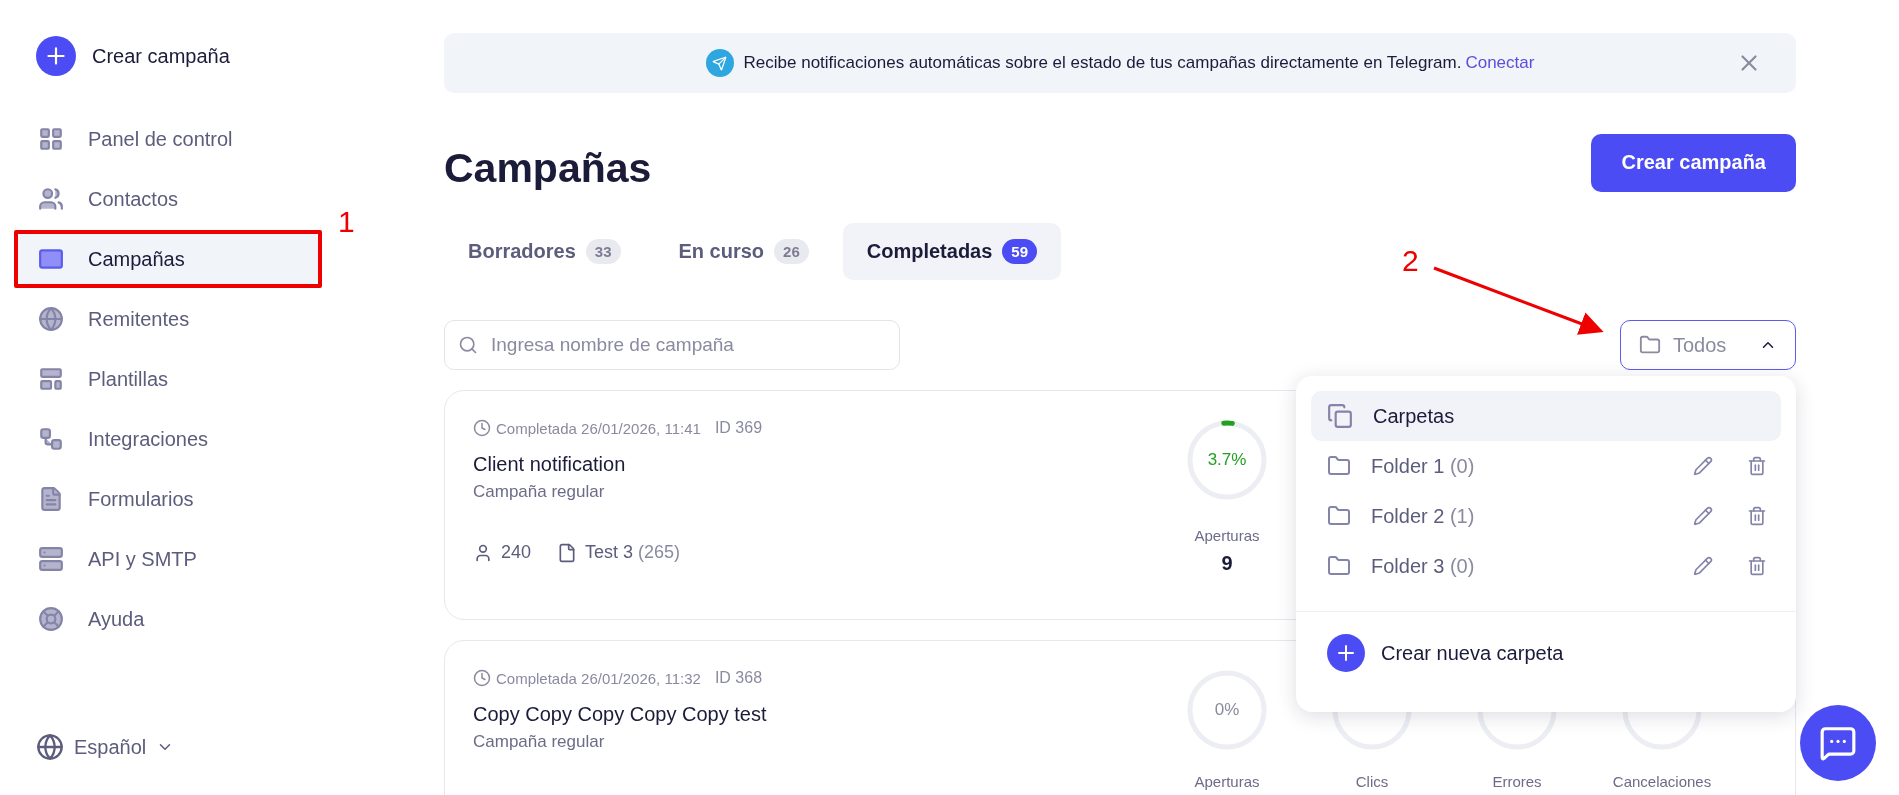 The width and height of the screenshot is (1899, 795). Describe the element at coordinates (1410, 261) in the screenshot. I see `annotation-number: 2` at that location.